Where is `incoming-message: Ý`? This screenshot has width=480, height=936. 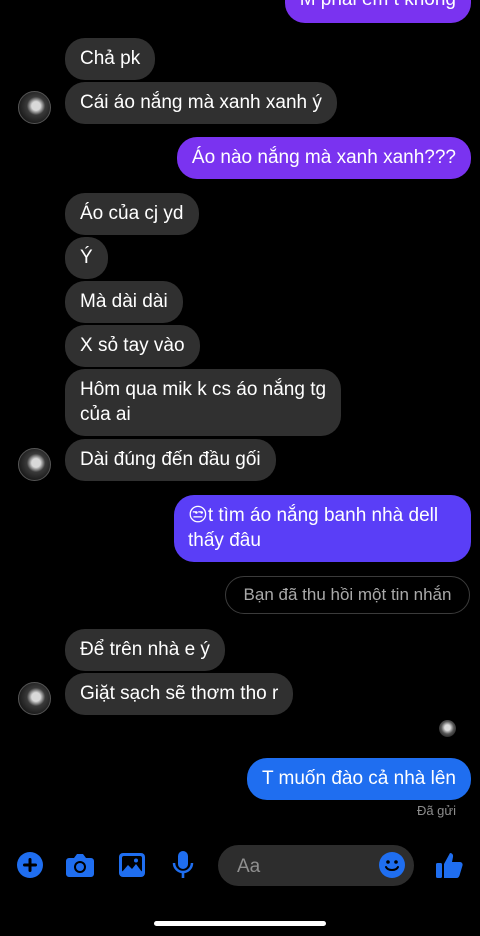
incoming-message: Ý is located at coordinates (86, 258).